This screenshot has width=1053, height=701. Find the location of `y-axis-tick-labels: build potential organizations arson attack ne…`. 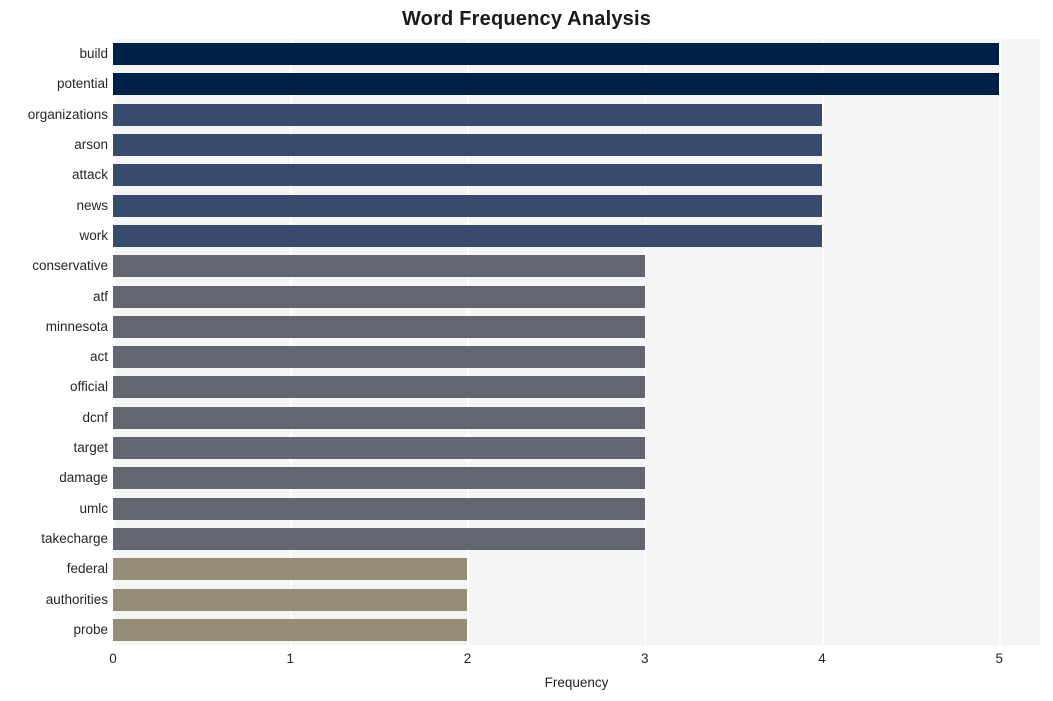

y-axis-tick-labels: build potential organizations arson attack ne… is located at coordinates (54, 342).